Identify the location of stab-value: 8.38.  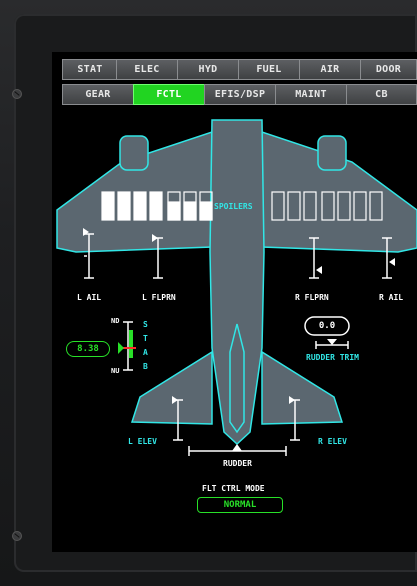
(88, 349).